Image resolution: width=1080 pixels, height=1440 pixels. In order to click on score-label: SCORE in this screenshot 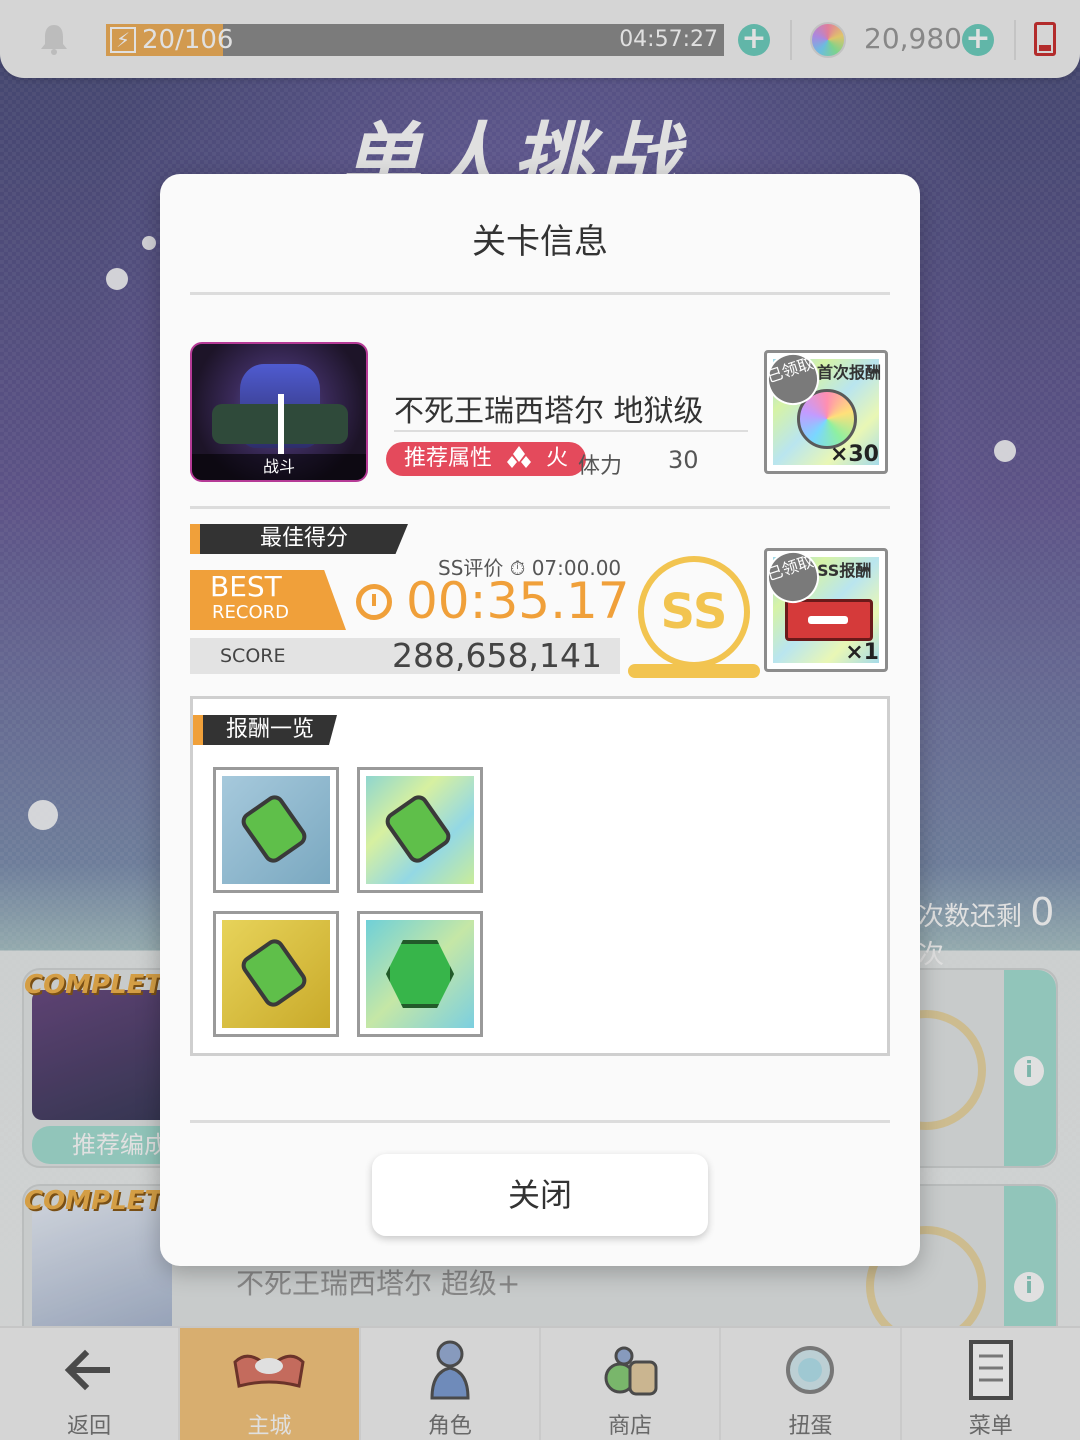, I will do `click(253, 656)`.